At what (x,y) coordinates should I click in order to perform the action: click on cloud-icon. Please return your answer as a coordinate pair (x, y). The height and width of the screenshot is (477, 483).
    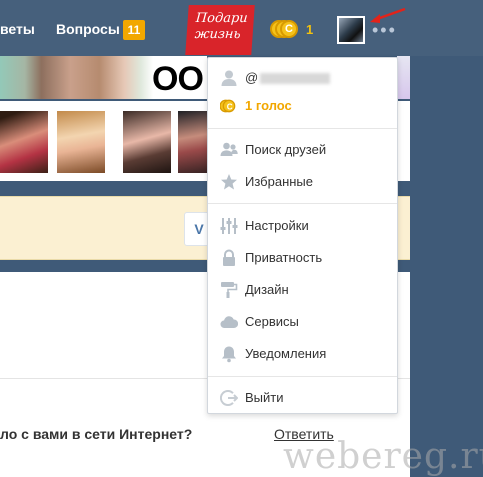
    Looking at the image, I should click on (229, 322).